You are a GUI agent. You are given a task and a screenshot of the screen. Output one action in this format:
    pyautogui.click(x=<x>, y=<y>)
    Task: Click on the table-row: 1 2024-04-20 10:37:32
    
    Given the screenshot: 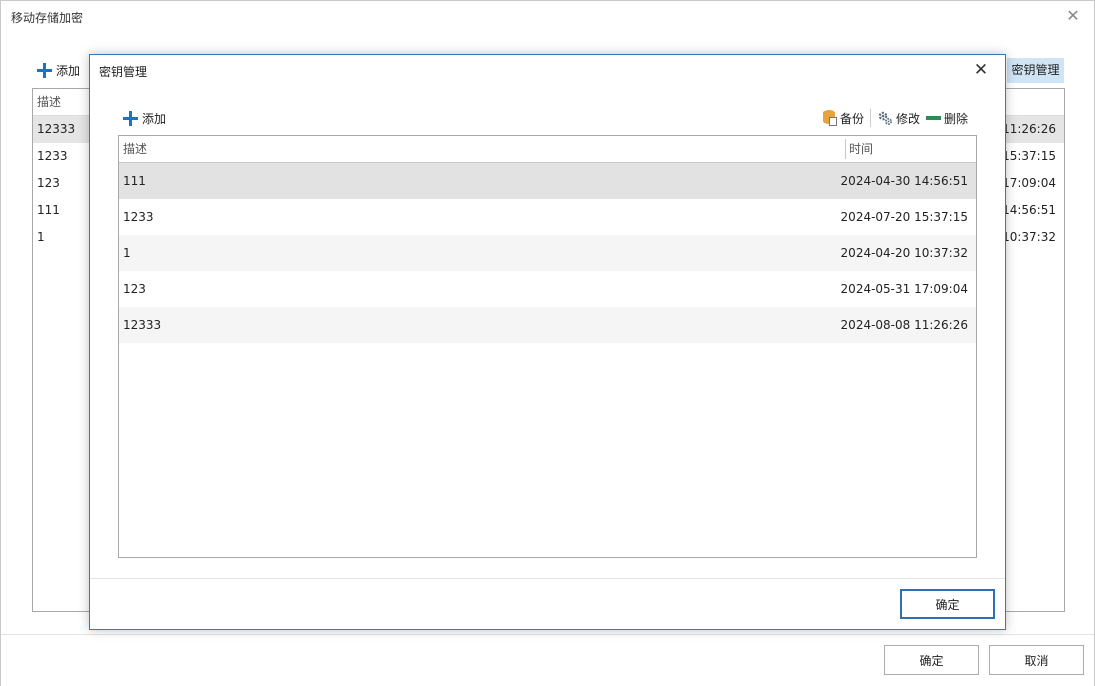 What is the action you would take?
    pyautogui.click(x=547, y=253)
    